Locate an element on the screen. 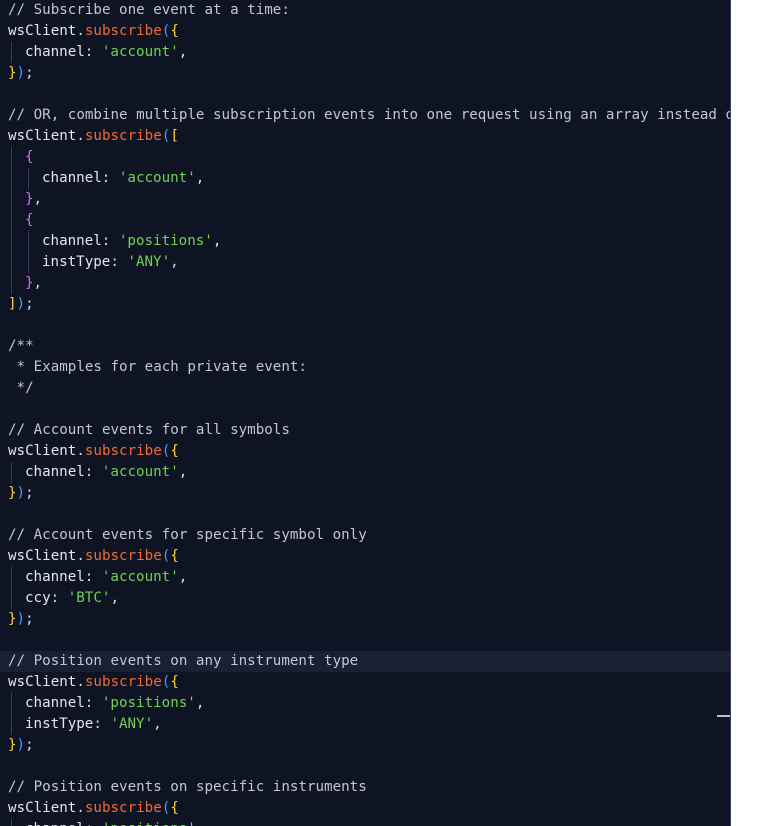 This screenshot has height=826, width=758. code-token-key: ccy is located at coordinates (38, 598).